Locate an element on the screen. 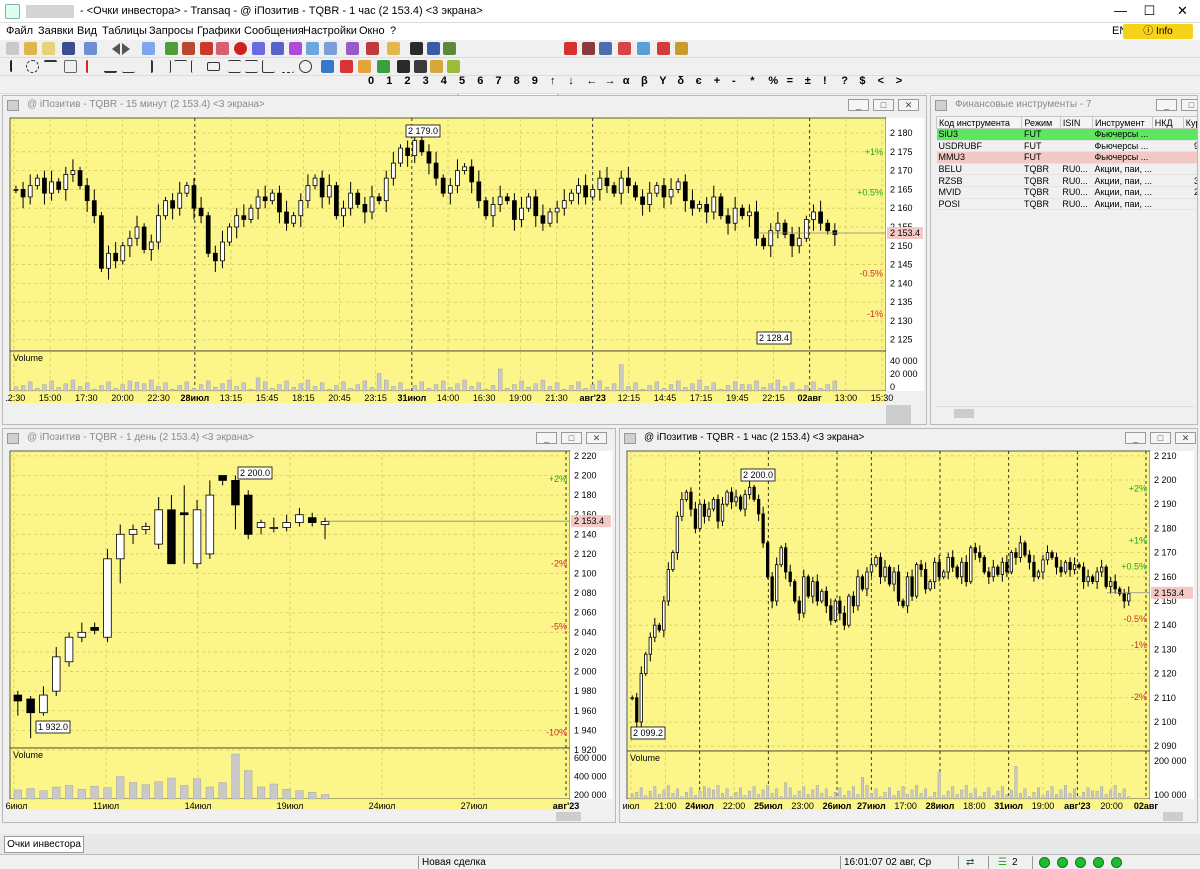 This screenshot has height=869, width=1200. chartday-close-button: ✕ is located at coordinates (596, 438).